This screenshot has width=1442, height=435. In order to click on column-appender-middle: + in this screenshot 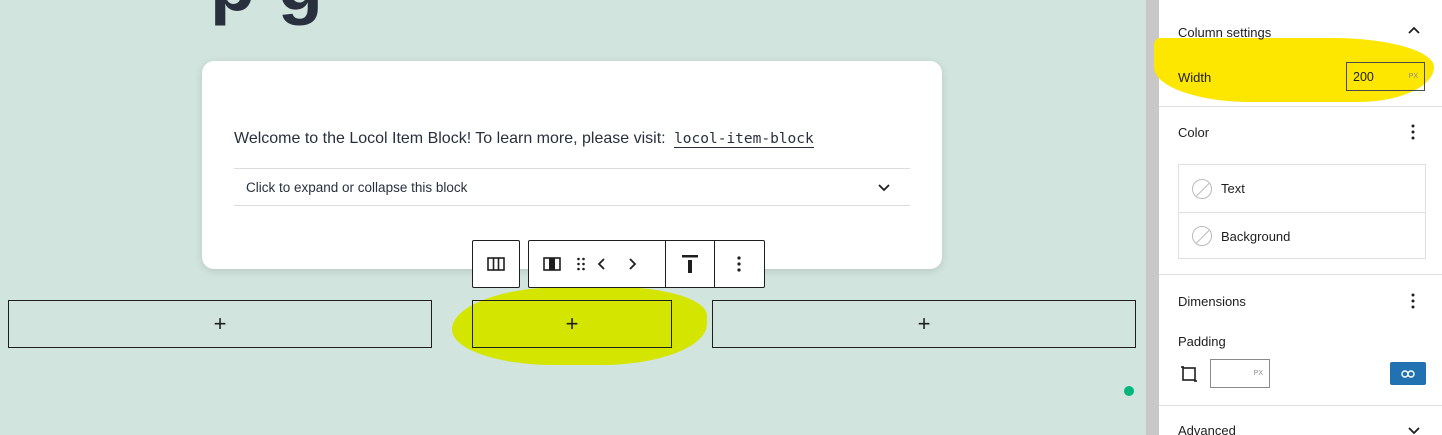, I will do `click(572, 324)`.